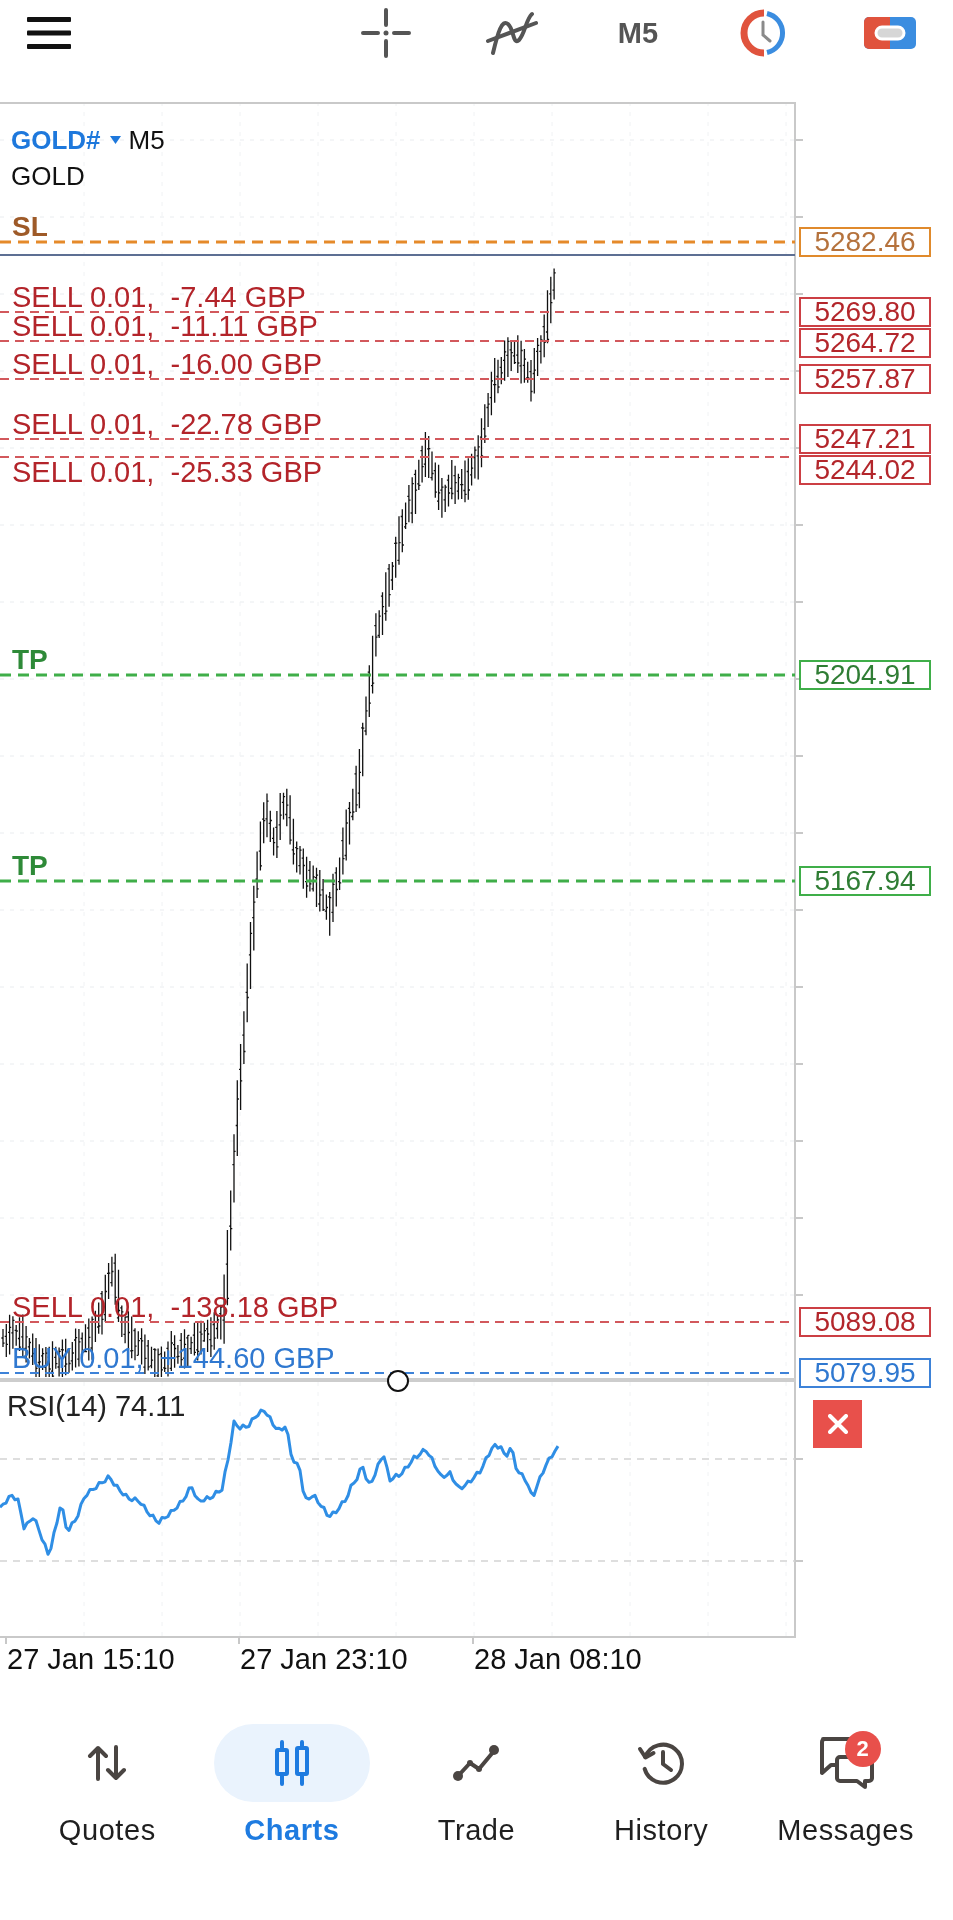 This screenshot has height=1920, width=953. Describe the element at coordinates (865, 242) in the screenshot. I see `price-label: 5282.46` at that location.